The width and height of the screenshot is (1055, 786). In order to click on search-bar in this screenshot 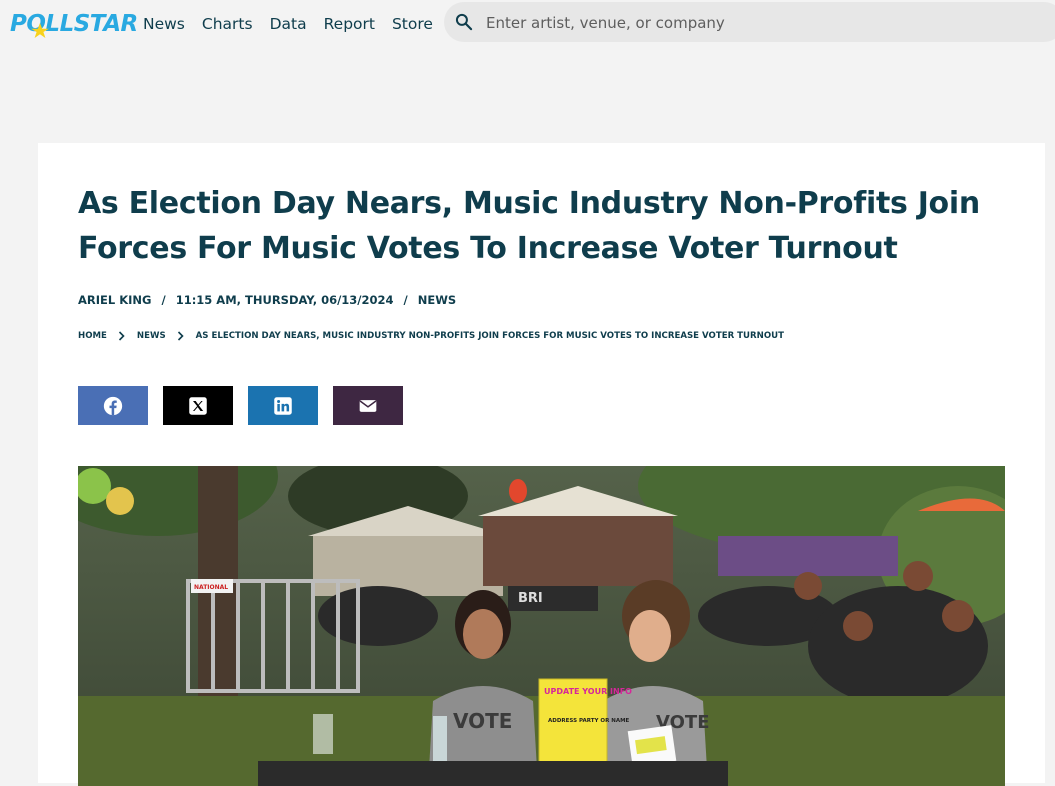, I will do `click(749, 23)`.